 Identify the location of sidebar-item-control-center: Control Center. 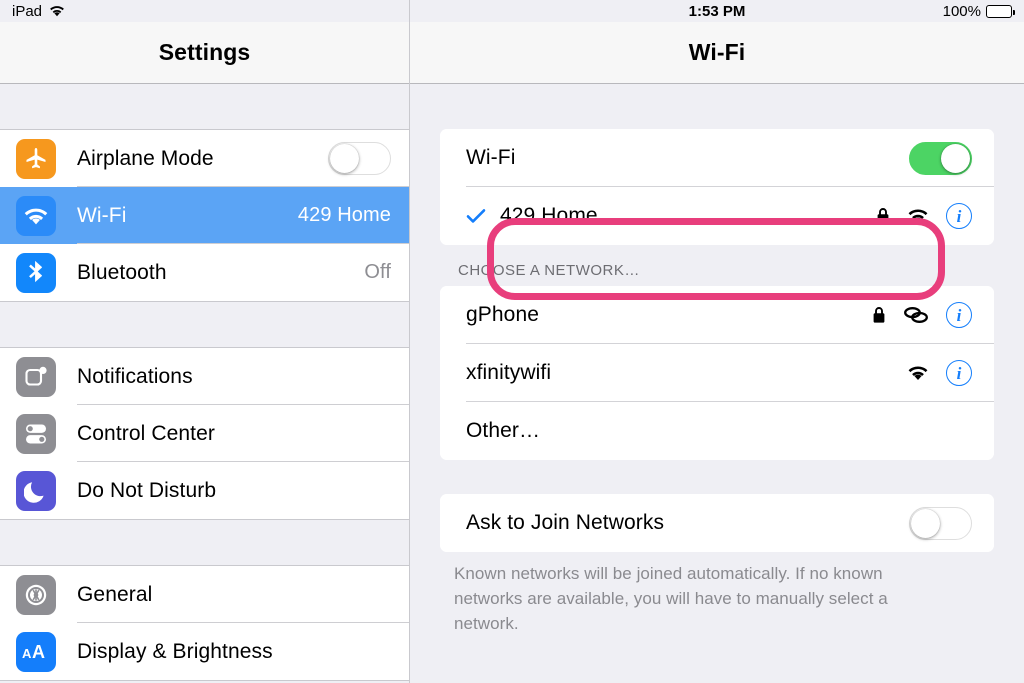
(204, 433).